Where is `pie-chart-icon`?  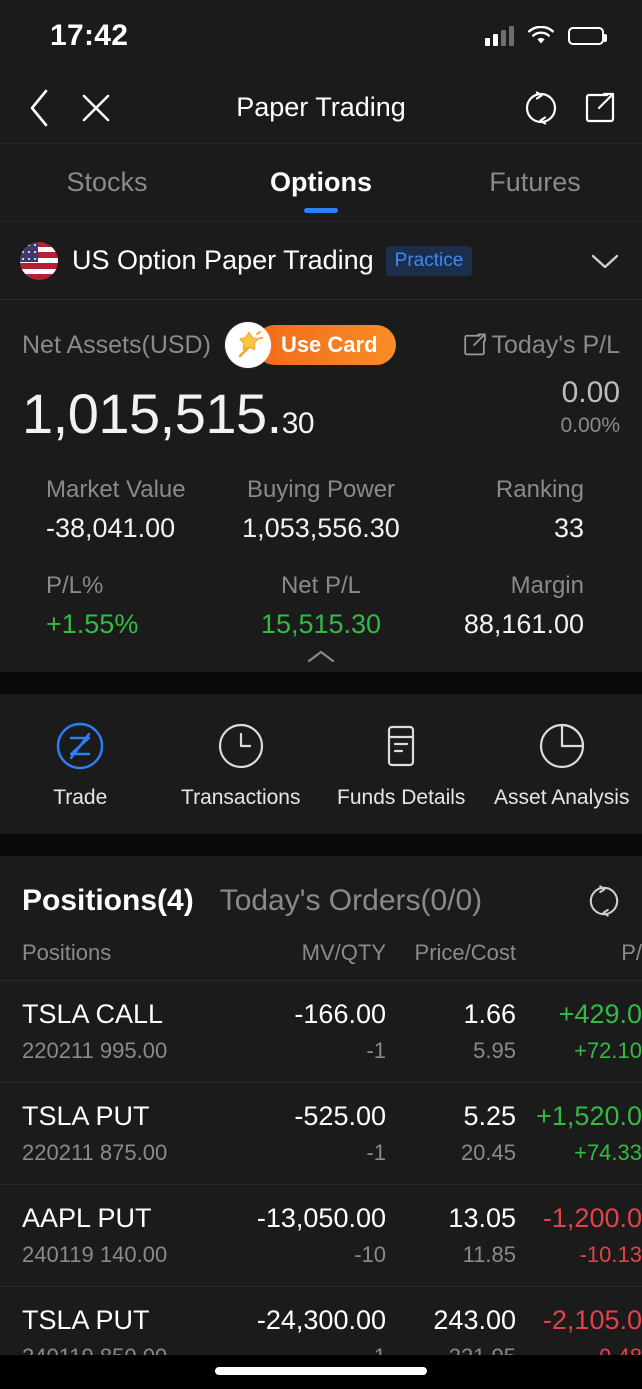
pie-chart-icon is located at coordinates (561, 746).